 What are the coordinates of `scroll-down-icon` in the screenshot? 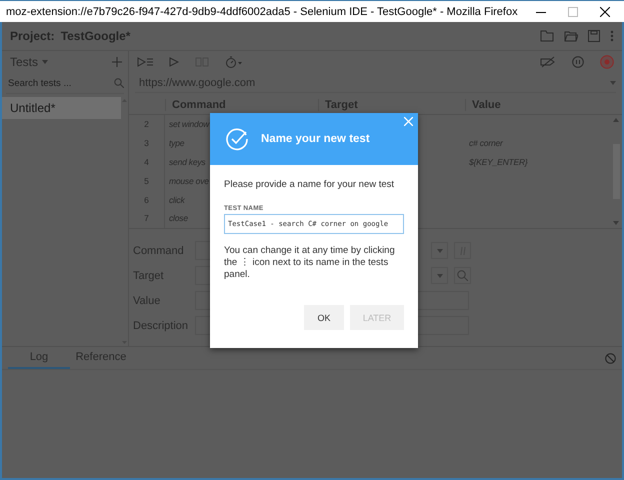 It's located at (616, 223).